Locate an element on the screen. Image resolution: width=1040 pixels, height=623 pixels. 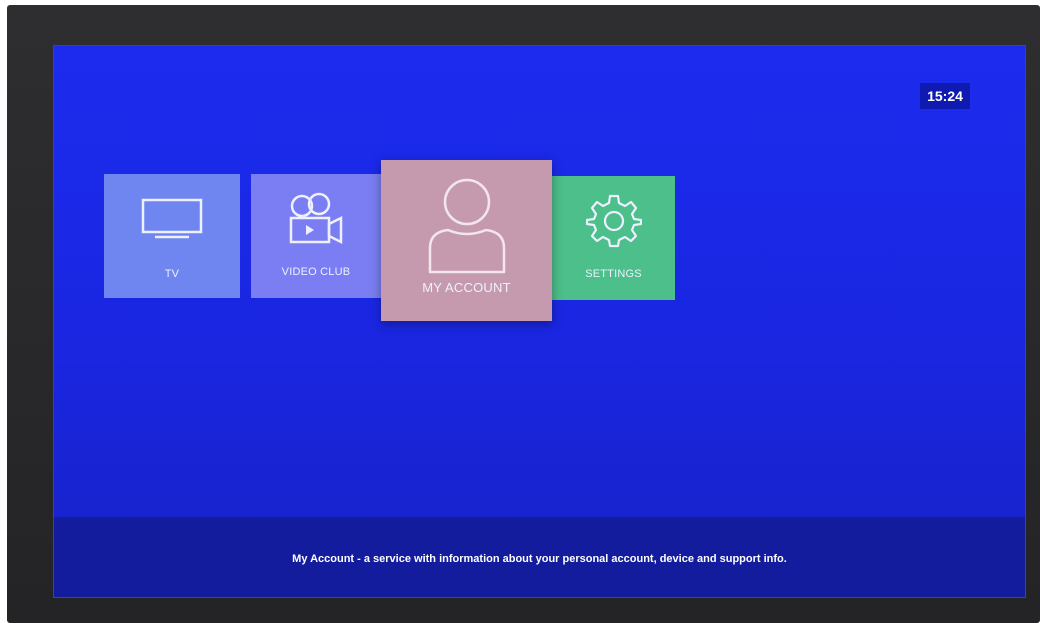
clock: 15:24 is located at coordinates (945, 96).